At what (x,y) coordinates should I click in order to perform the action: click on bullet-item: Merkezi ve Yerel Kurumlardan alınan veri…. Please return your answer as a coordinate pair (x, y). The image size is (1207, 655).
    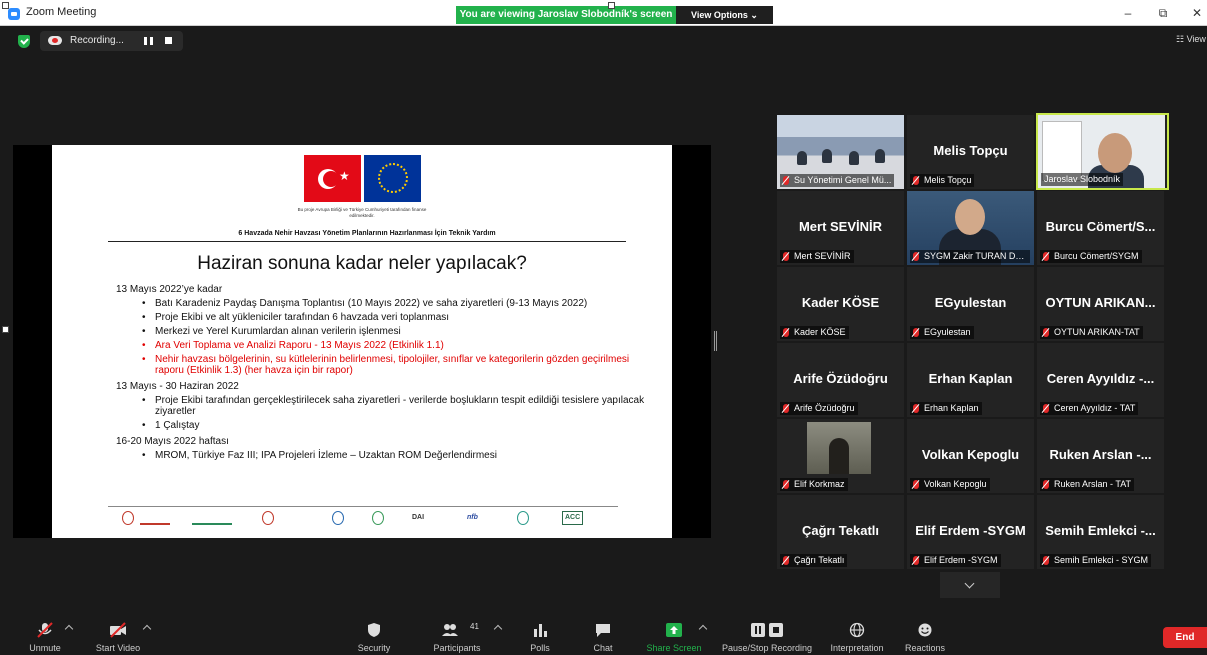
    Looking at the image, I should click on (399, 331).